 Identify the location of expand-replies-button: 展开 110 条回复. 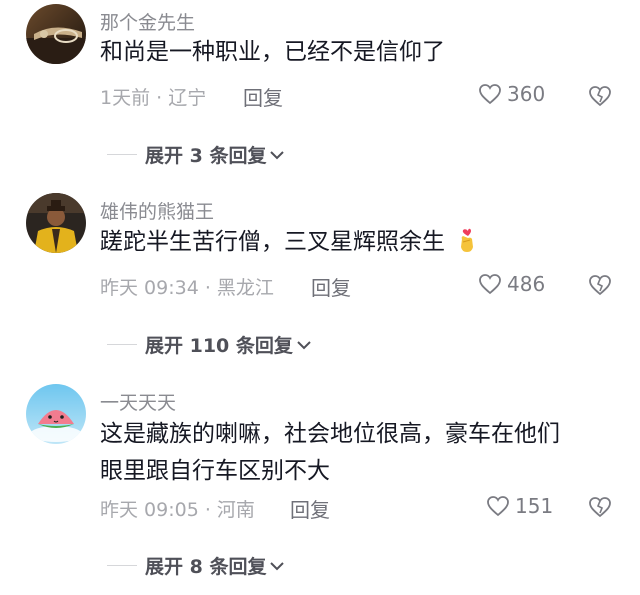
(209, 344).